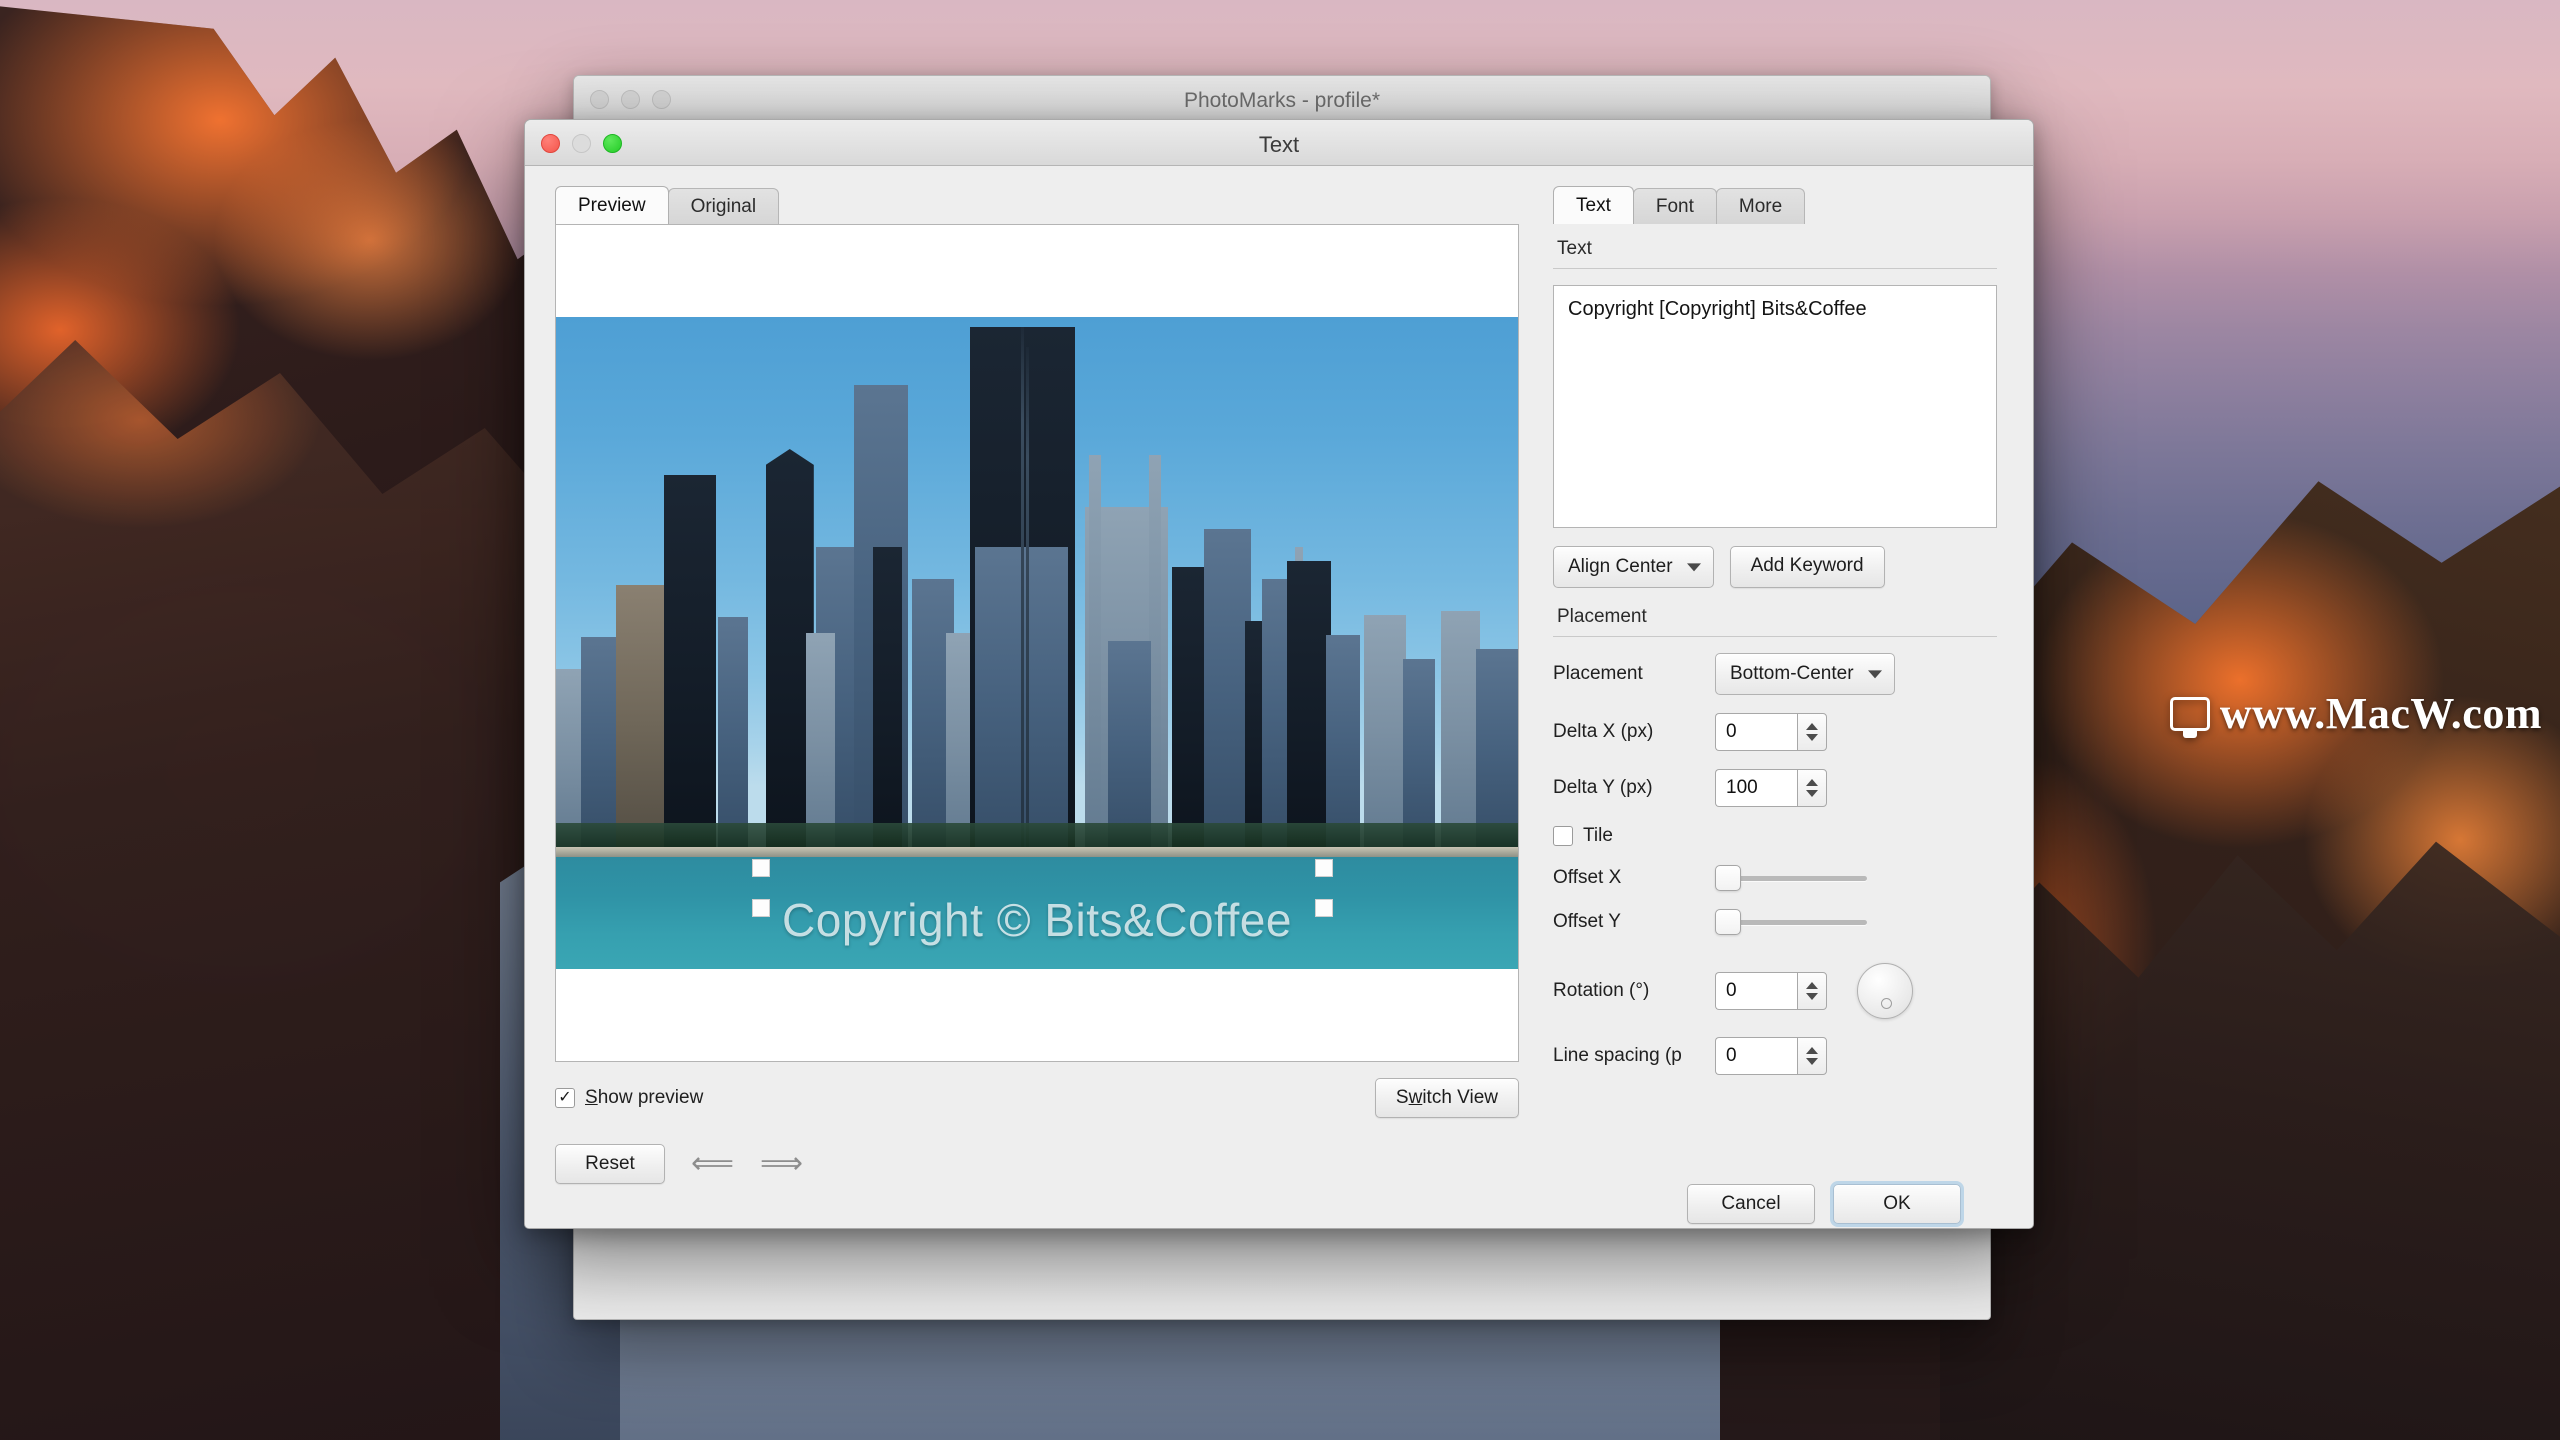 Image resolution: width=2560 pixels, height=1440 pixels. I want to click on tab-font-label: Font, so click(1674, 206).